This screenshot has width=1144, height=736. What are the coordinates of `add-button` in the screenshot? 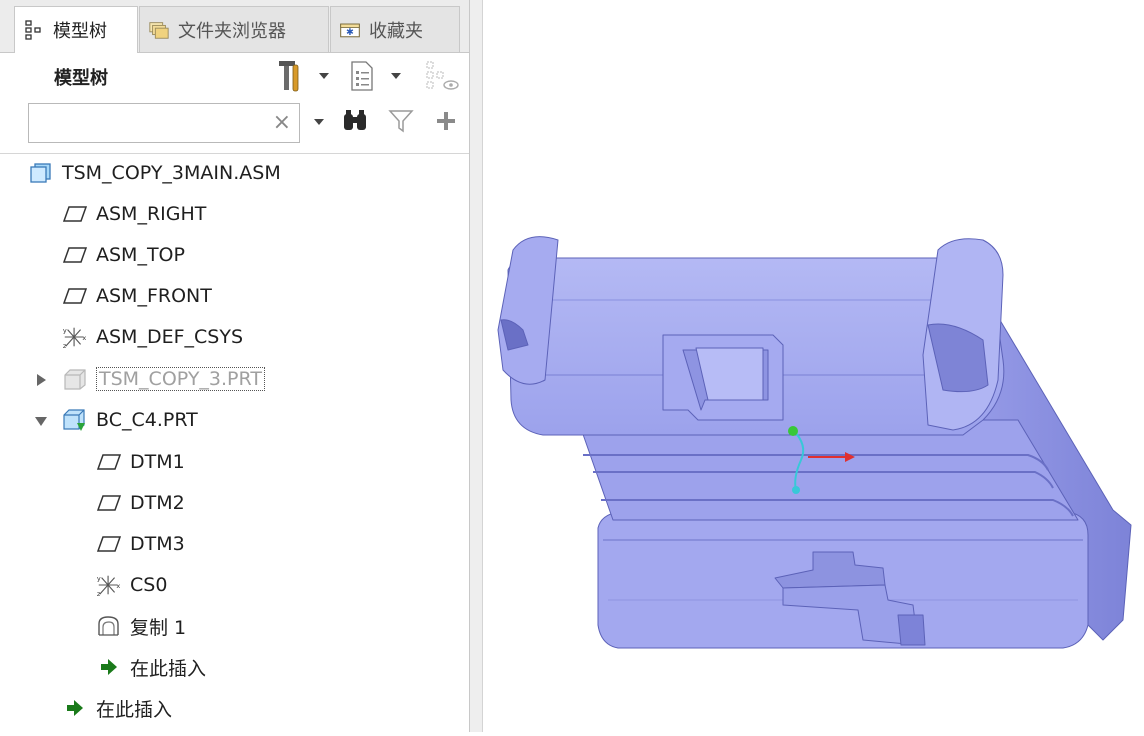 It's located at (446, 123).